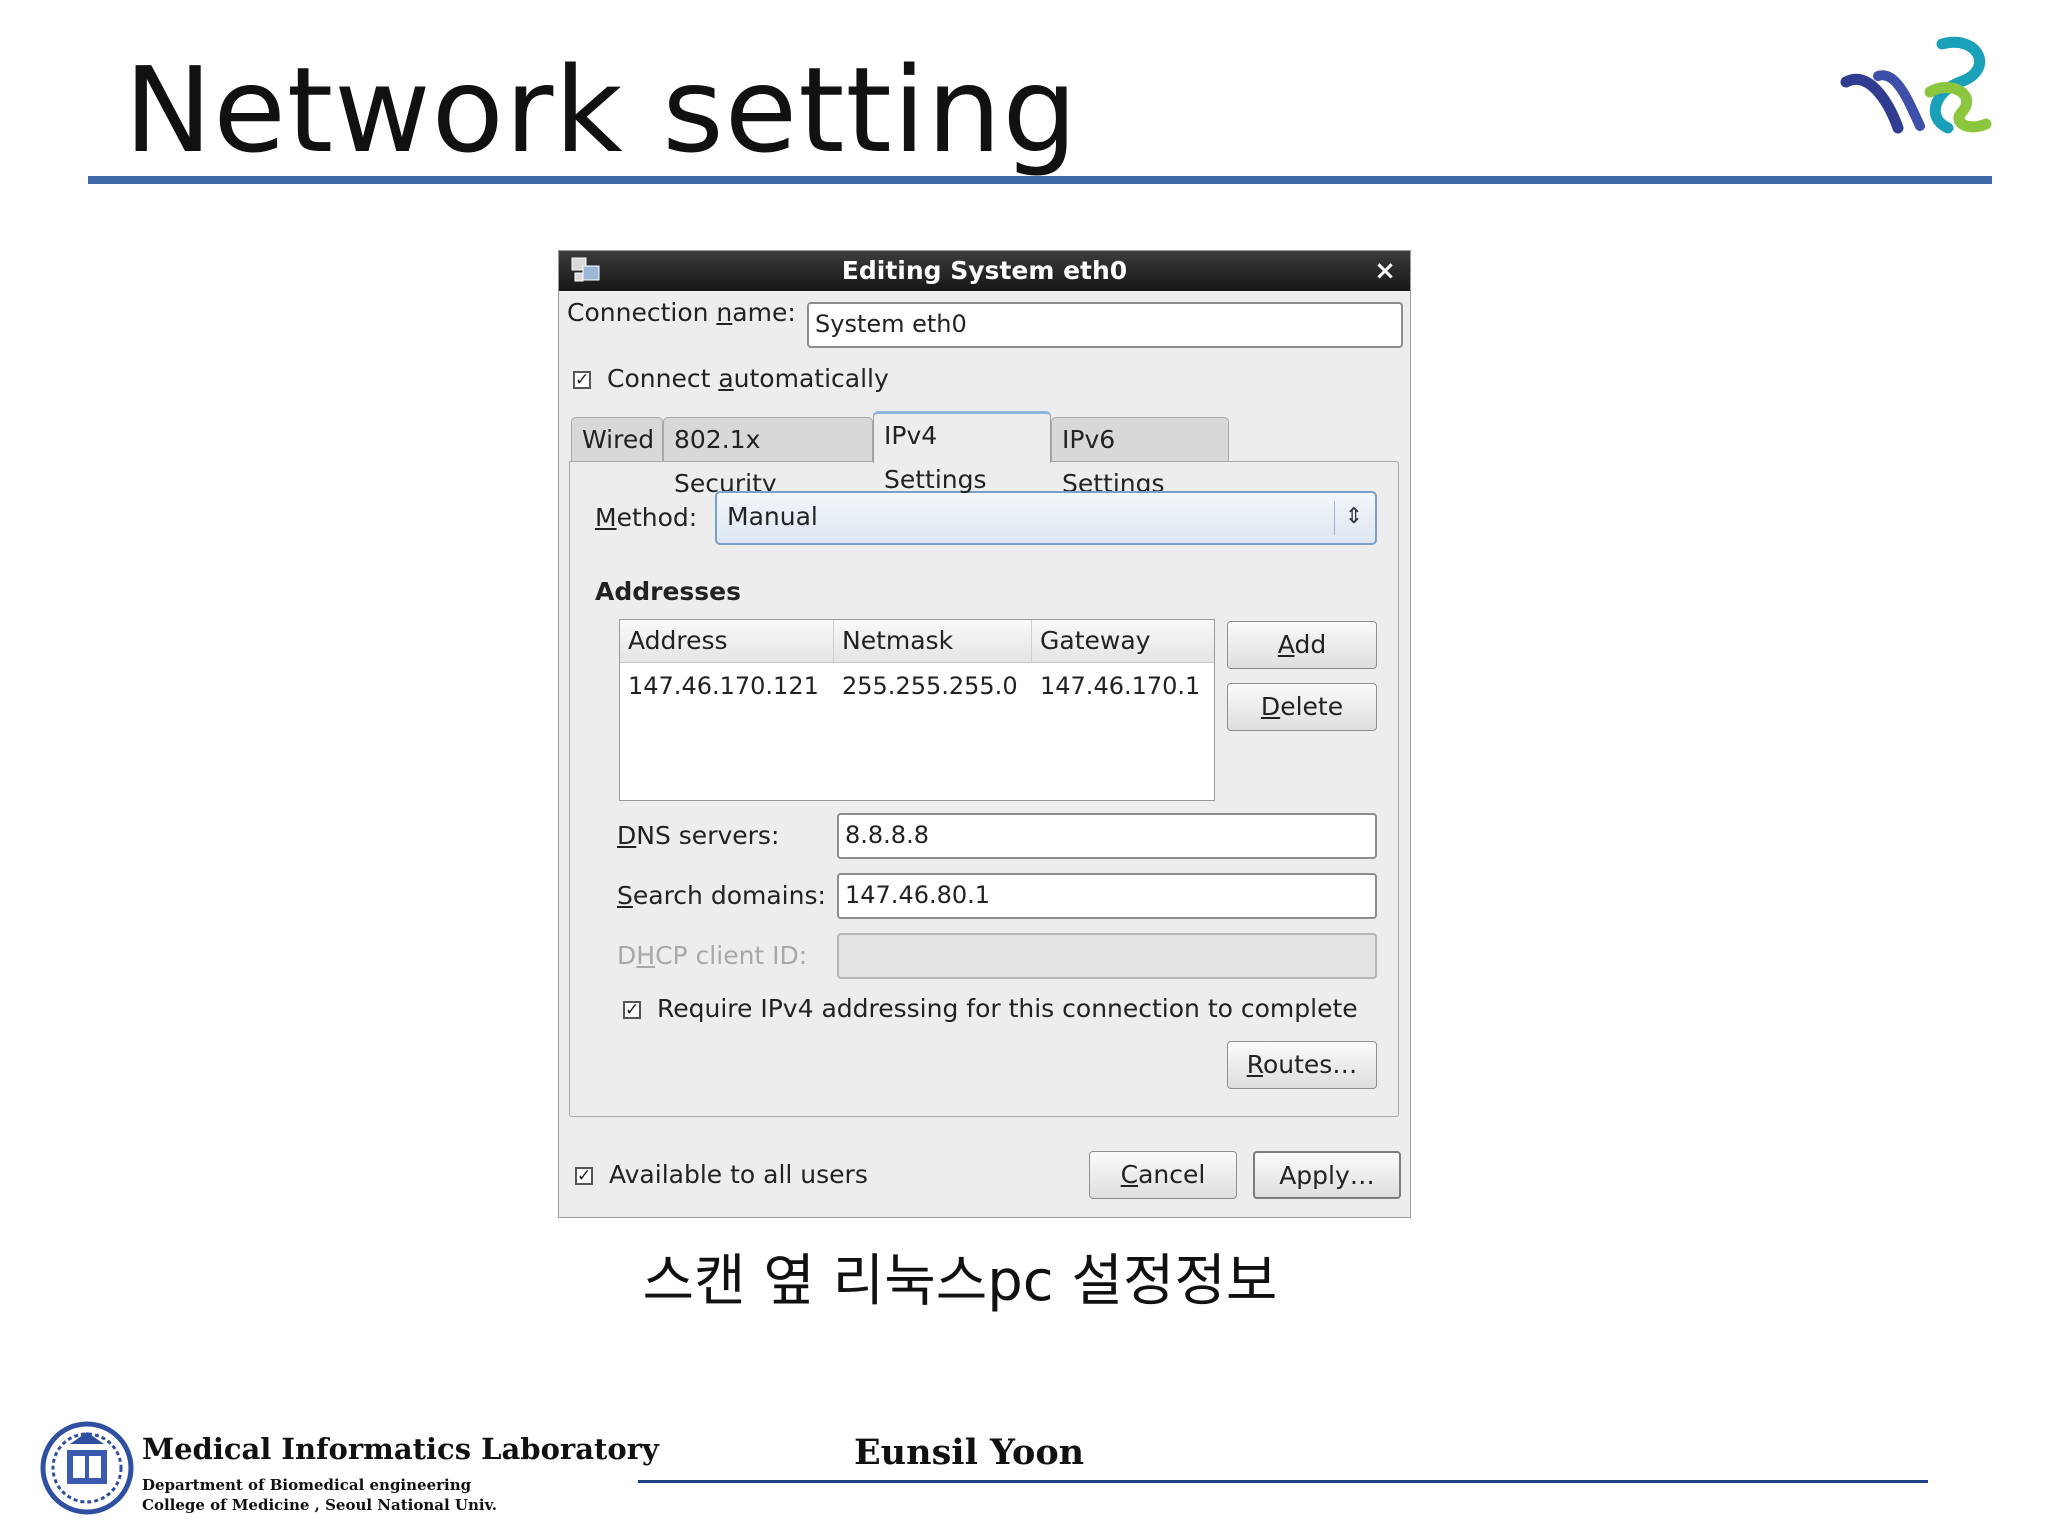 The image size is (2048, 1536). I want to click on dialog-title: Editing System eth0, so click(984, 270).